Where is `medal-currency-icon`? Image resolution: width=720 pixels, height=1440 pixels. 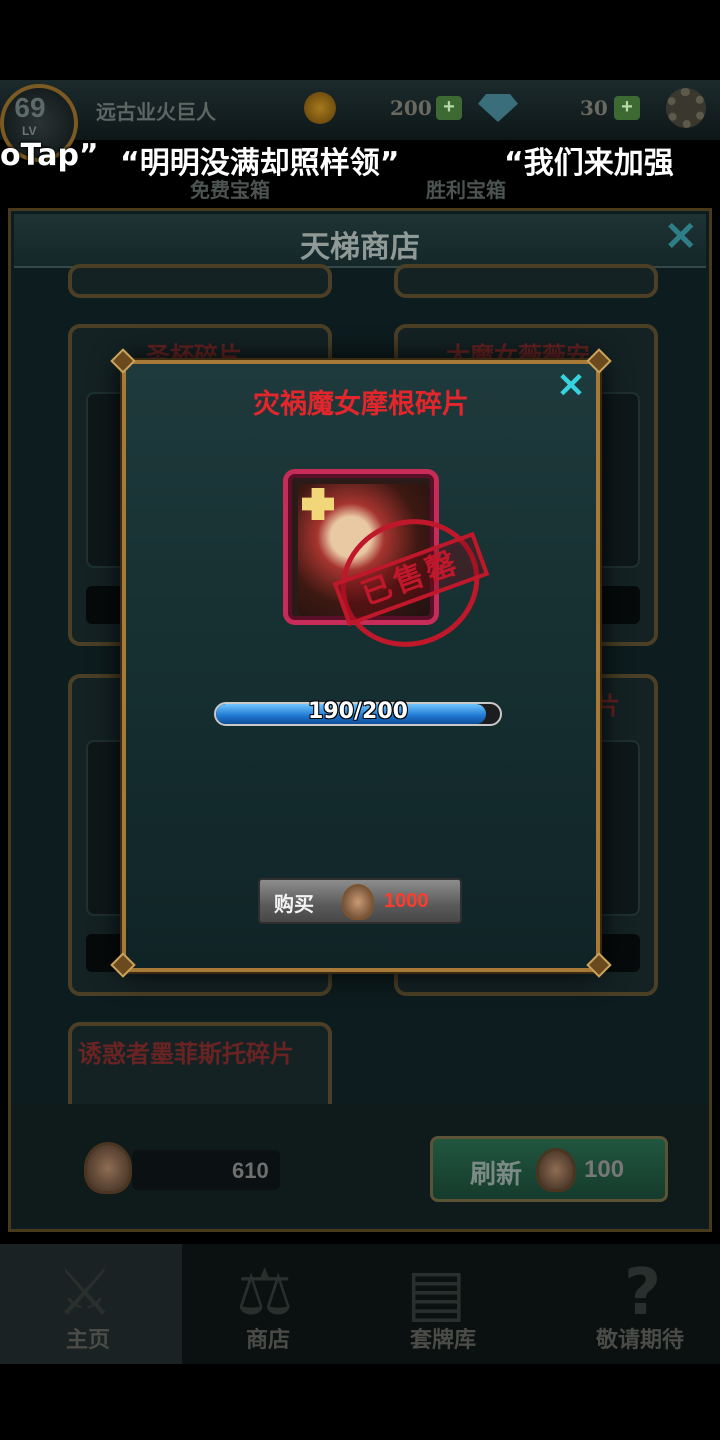 medal-currency-icon is located at coordinates (358, 902).